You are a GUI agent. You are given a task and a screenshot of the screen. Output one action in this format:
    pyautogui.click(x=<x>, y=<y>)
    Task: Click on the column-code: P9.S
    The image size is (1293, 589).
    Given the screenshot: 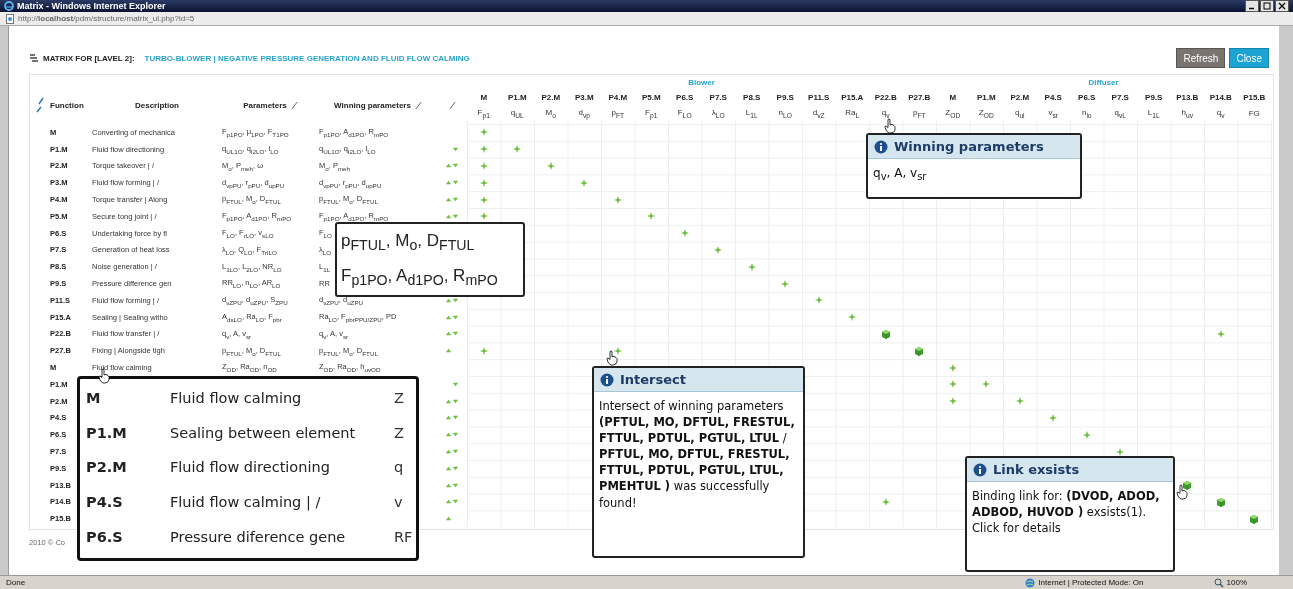 What is the action you would take?
    pyautogui.click(x=1154, y=97)
    